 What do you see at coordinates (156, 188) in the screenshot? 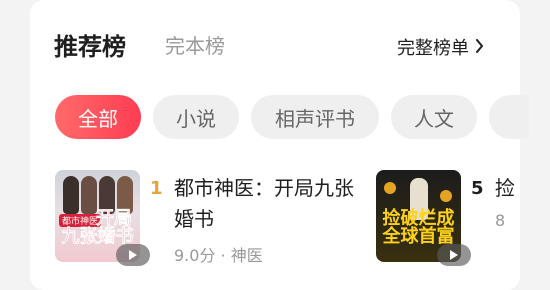
I see `rank-number: 1` at bounding box center [156, 188].